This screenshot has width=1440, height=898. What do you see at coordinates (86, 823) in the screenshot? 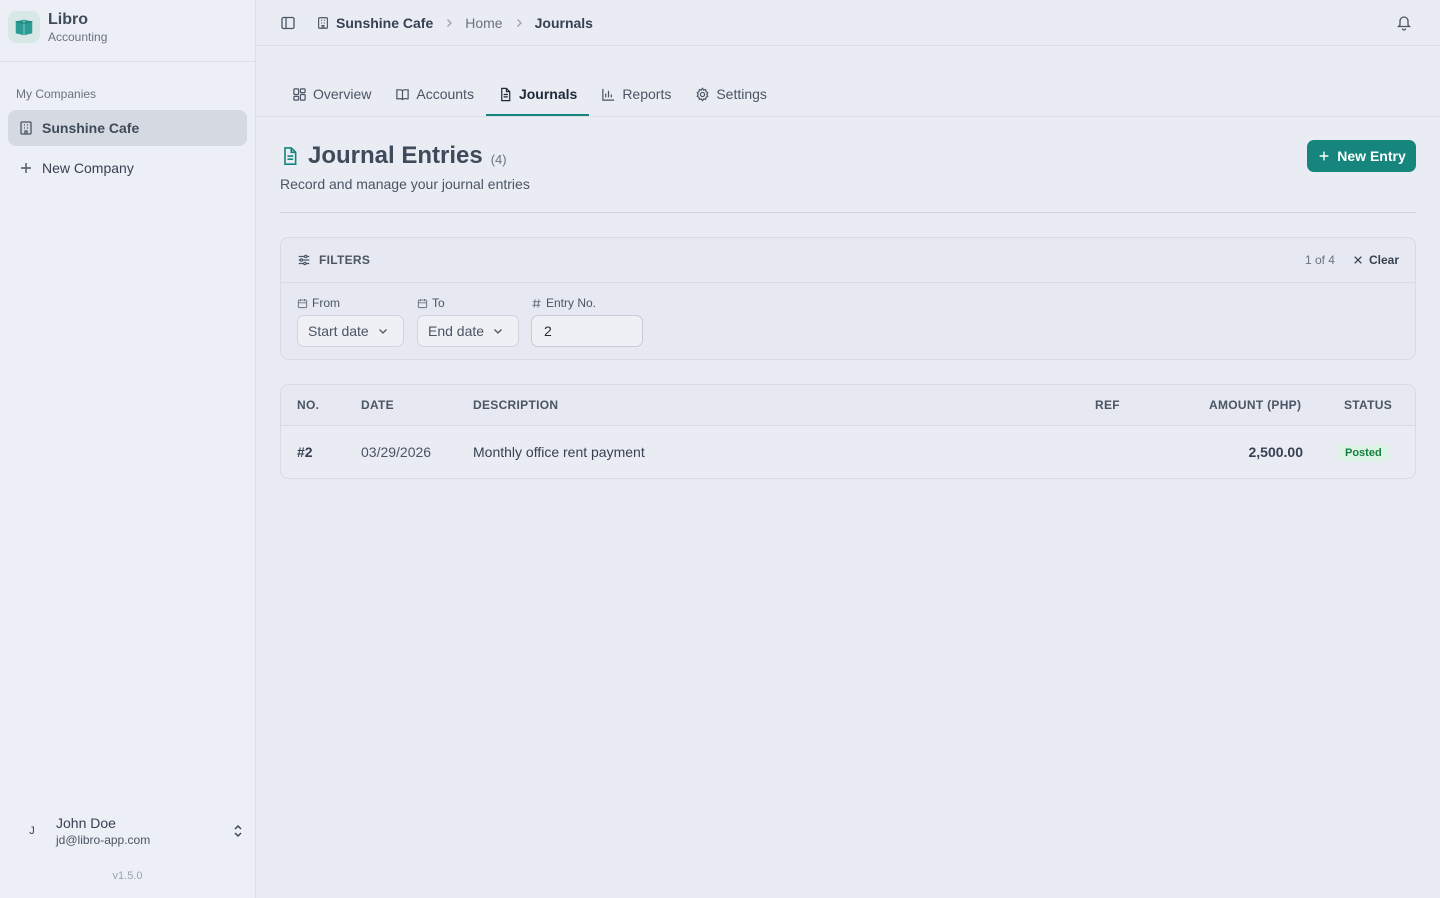
I see `user-name: John Doe` at bounding box center [86, 823].